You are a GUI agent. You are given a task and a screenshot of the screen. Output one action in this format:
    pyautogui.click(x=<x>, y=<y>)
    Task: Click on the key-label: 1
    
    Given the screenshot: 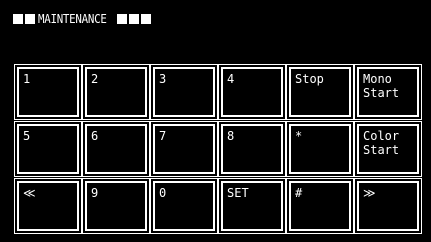 What is the action you would take?
    pyautogui.click(x=27, y=79)
    